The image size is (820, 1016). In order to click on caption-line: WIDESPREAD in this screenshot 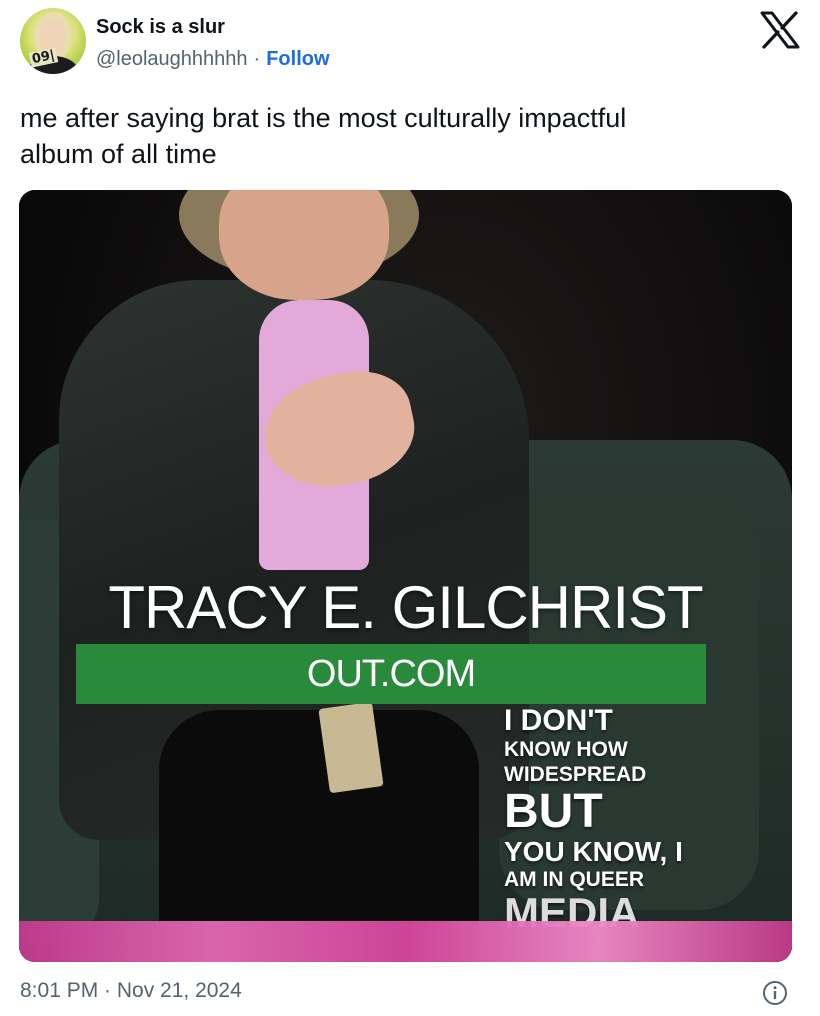, I will do `click(575, 774)`.